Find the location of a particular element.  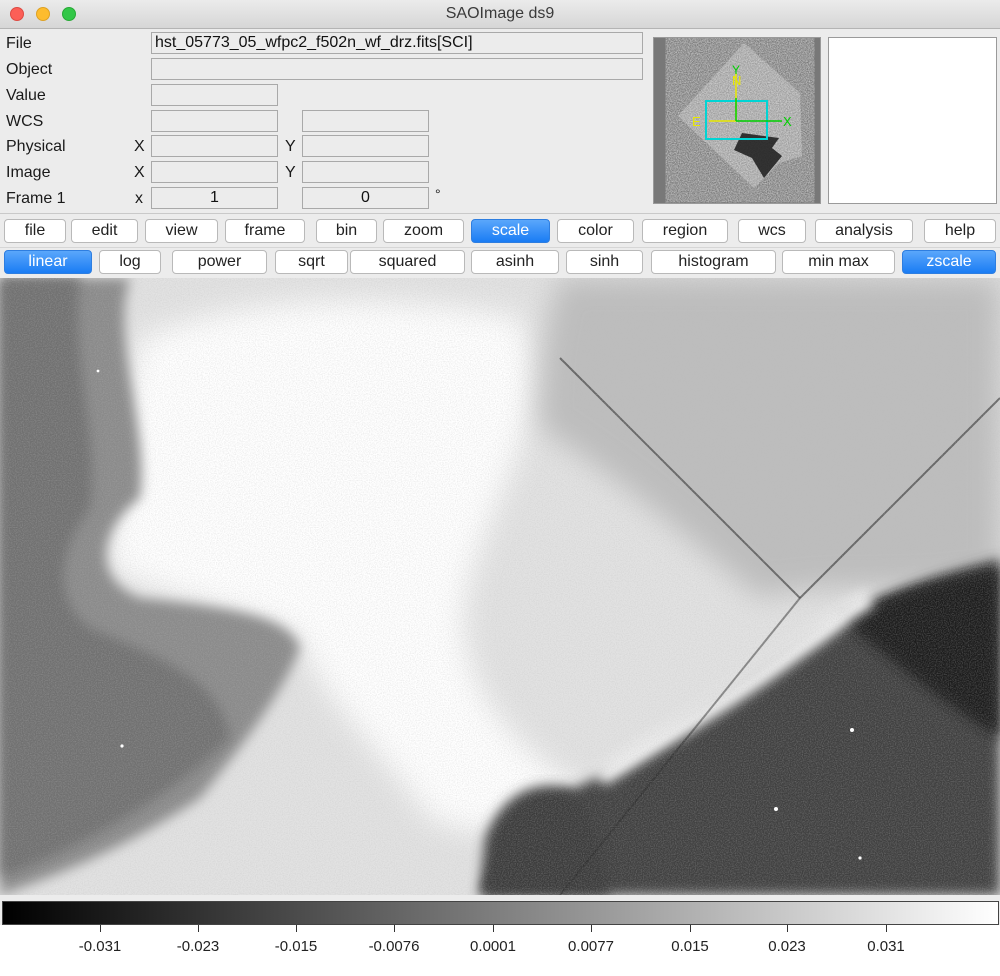

window-title: SAOImage ds9 is located at coordinates (500, 13).